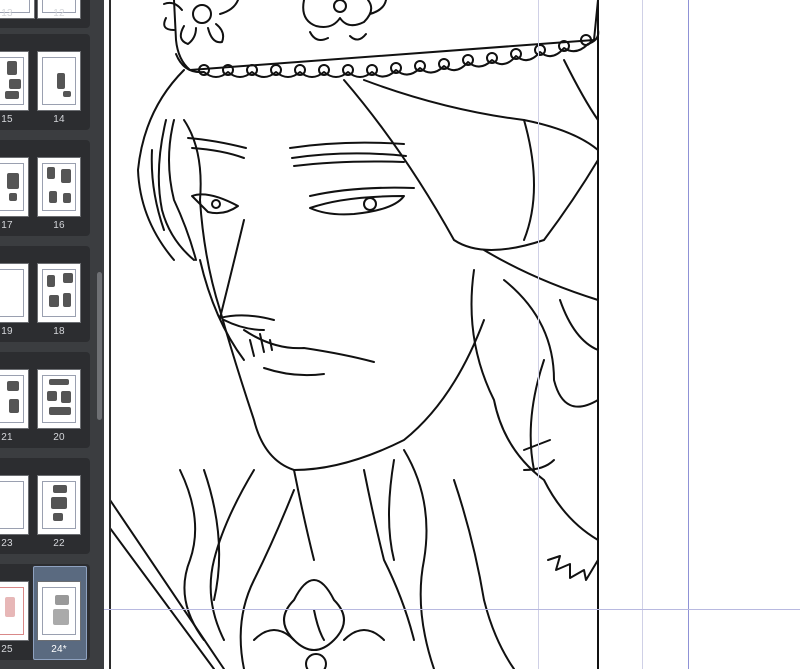 This screenshot has height=669, width=800. Describe the element at coordinates (107, 334) in the screenshot. I see `canvas-left-border` at that location.